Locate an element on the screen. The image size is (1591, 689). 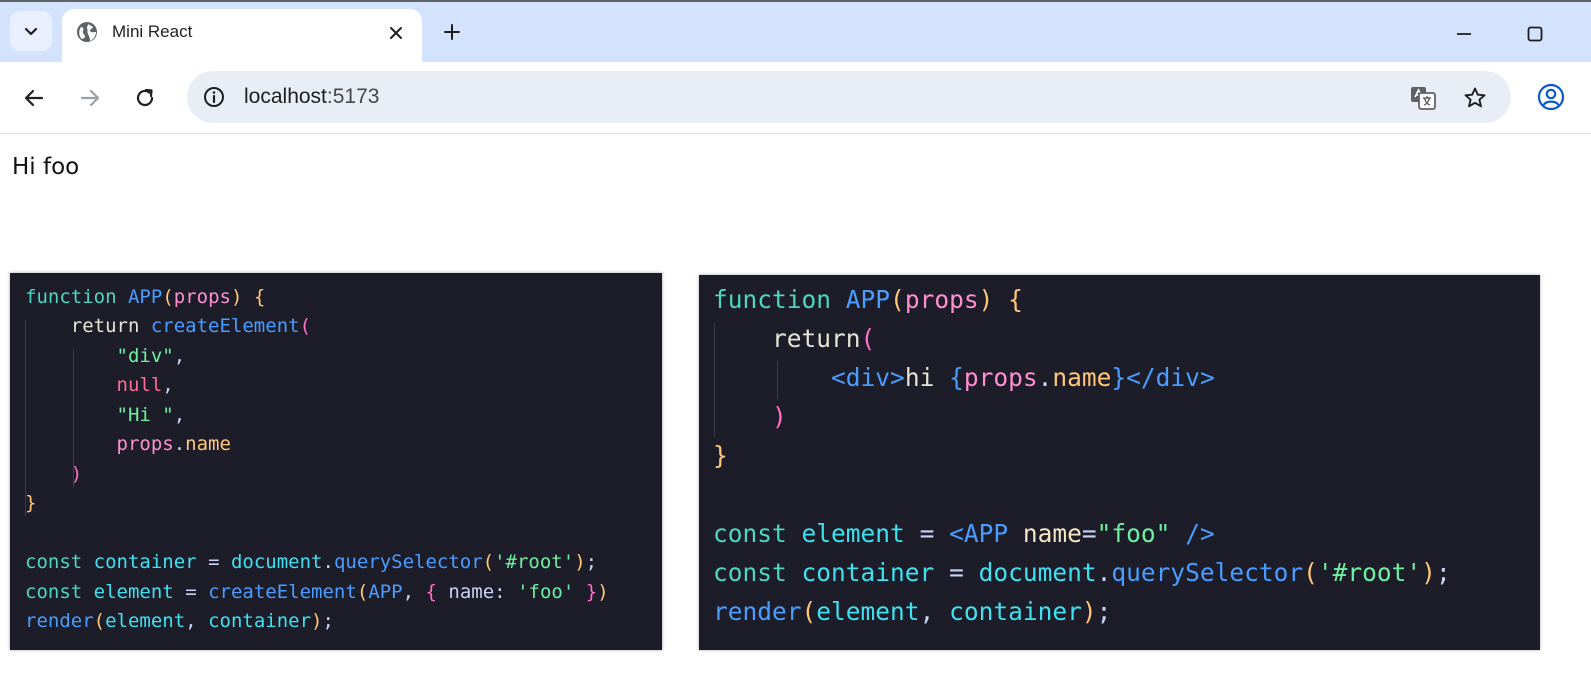
tab-search-icon is located at coordinates (31, 31).